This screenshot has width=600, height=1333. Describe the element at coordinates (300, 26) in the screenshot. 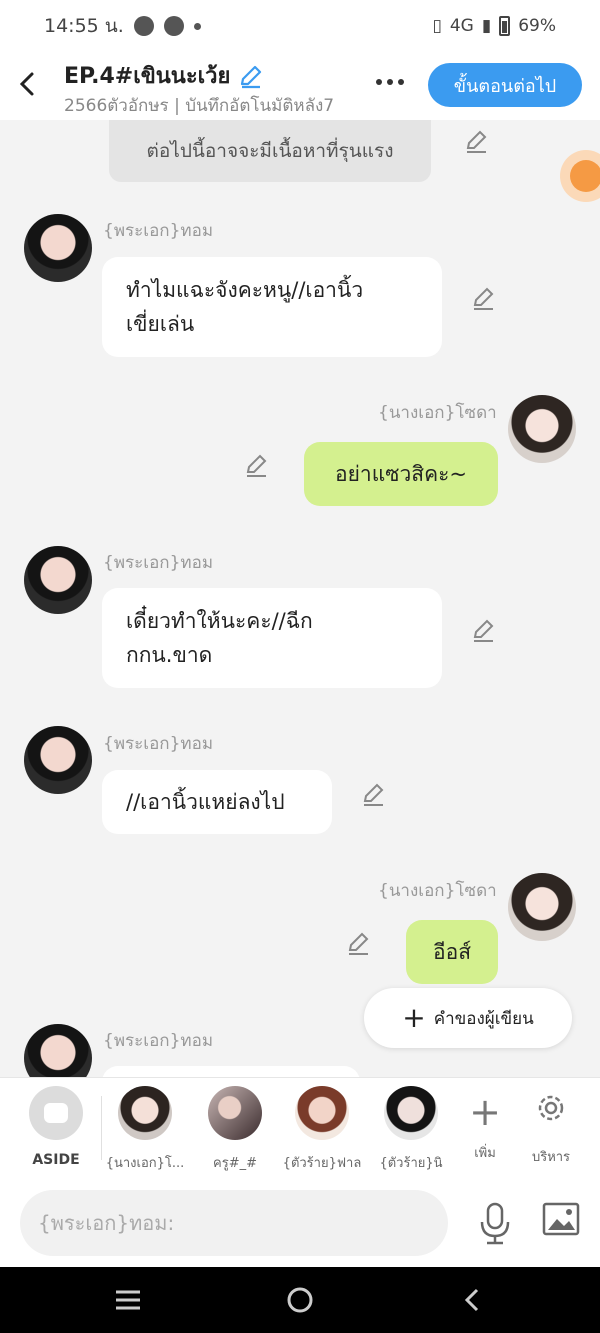

I see `status-bar: 14:55 น. ▯ 4G ▮ 69%` at that location.